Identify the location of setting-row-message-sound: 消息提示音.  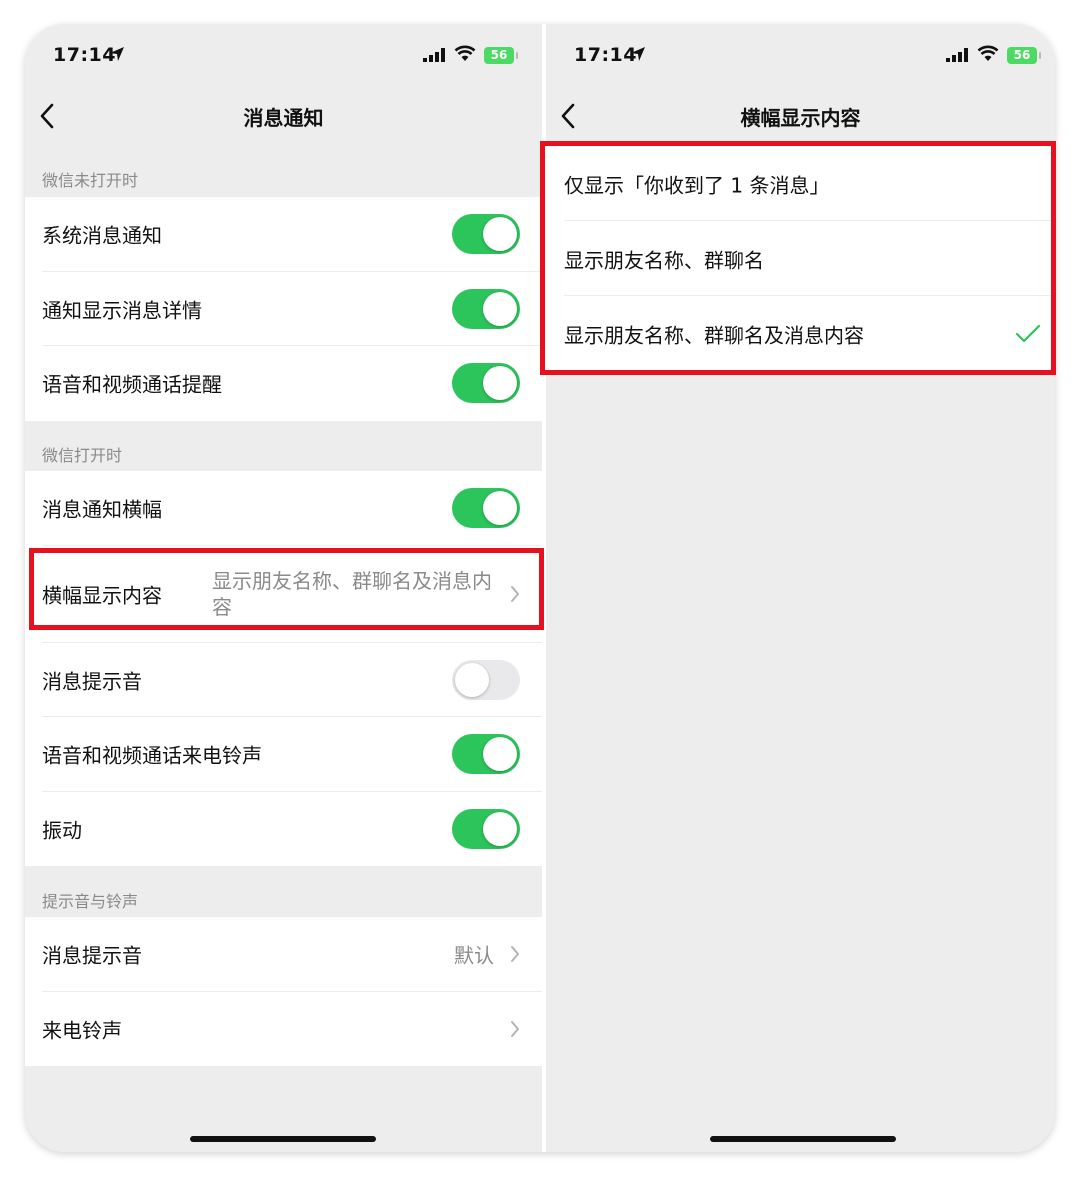
(283, 680).